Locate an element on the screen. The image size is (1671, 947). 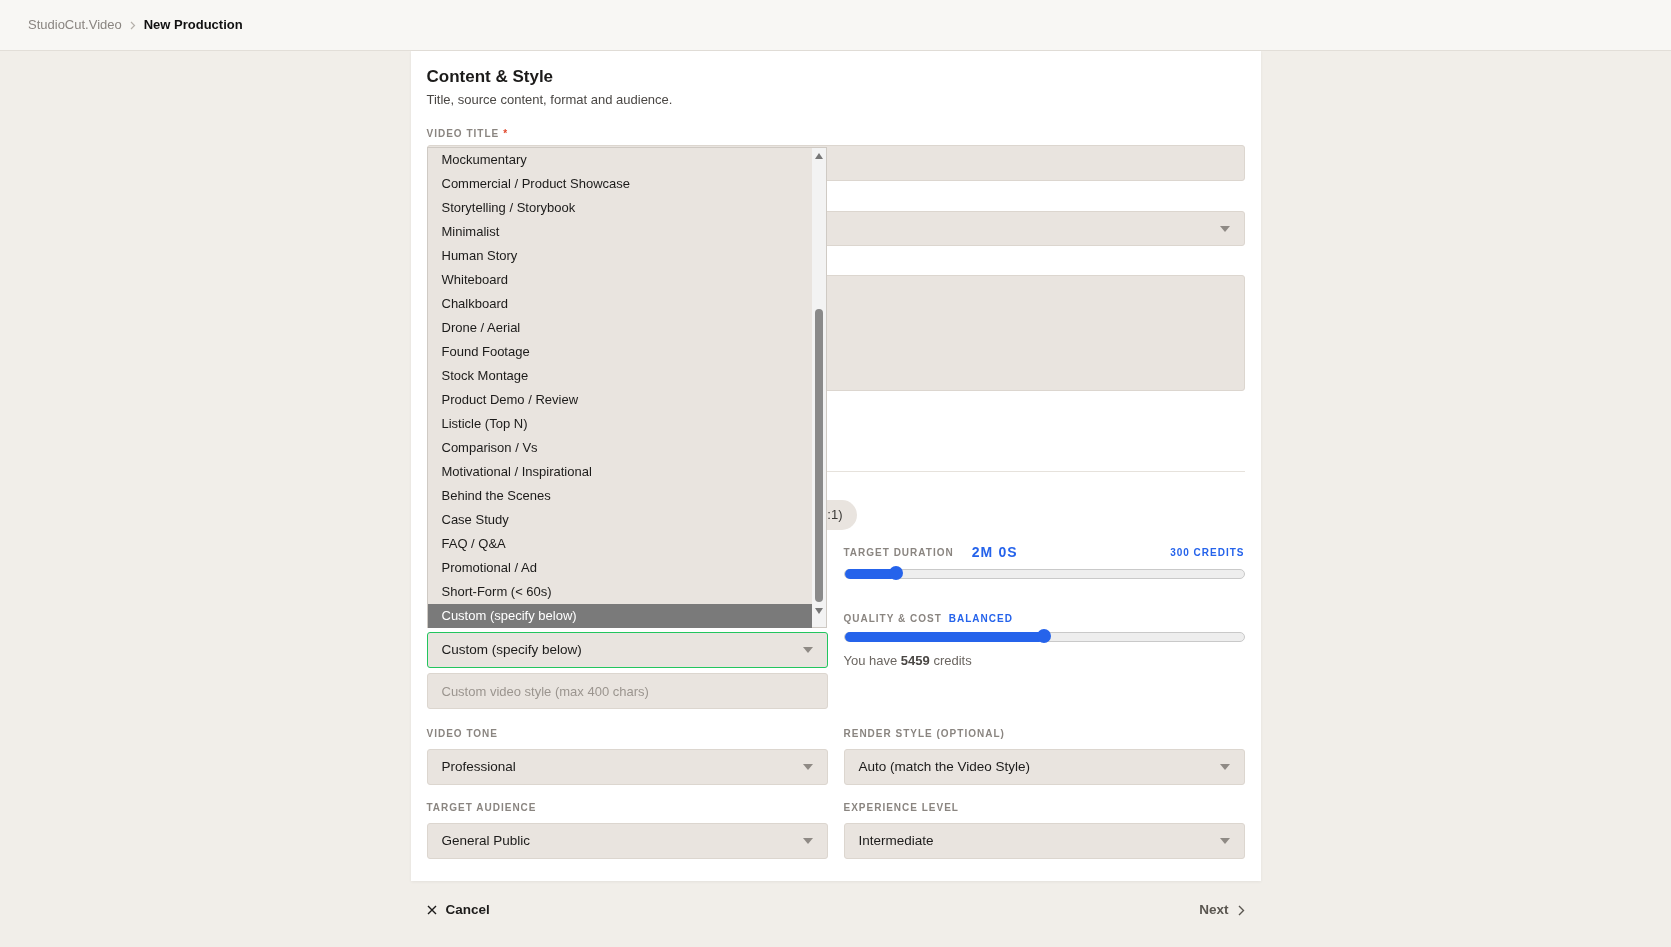
scrollbar is located at coordinates (818, 387).